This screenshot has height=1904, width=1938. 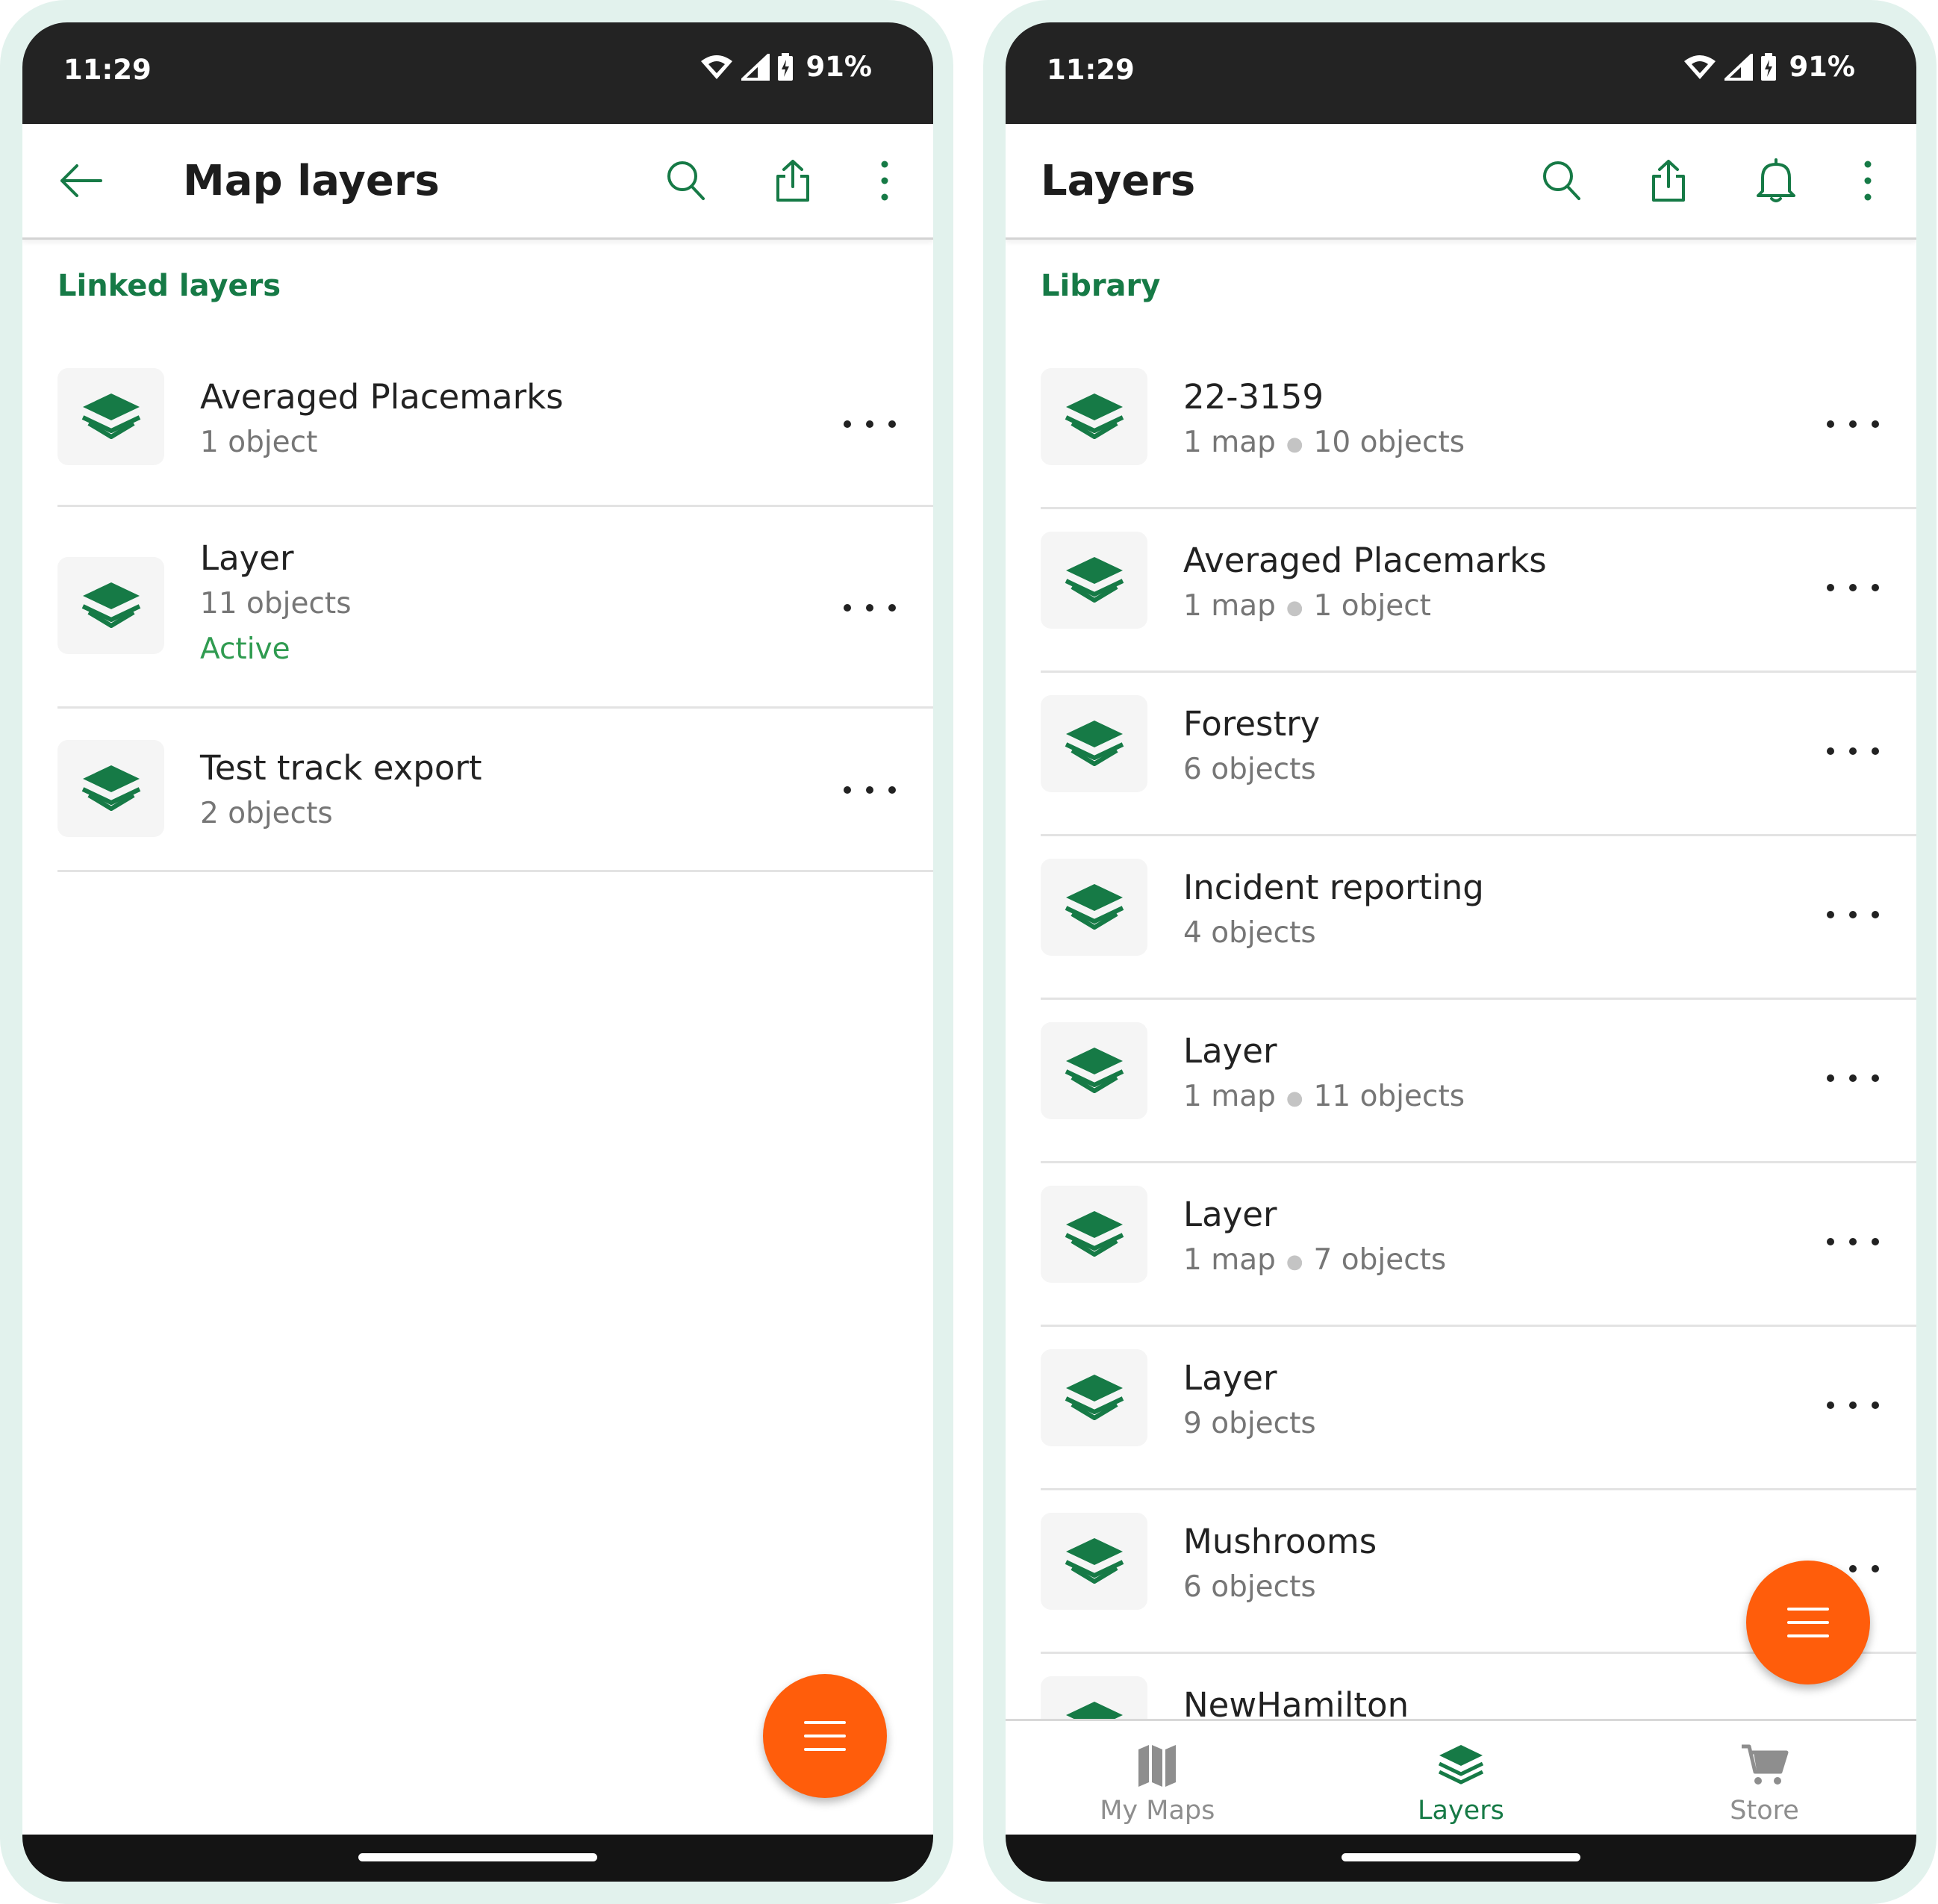 I want to click on list-item: Incident reporting 4 objects, so click(x=1461, y=917).